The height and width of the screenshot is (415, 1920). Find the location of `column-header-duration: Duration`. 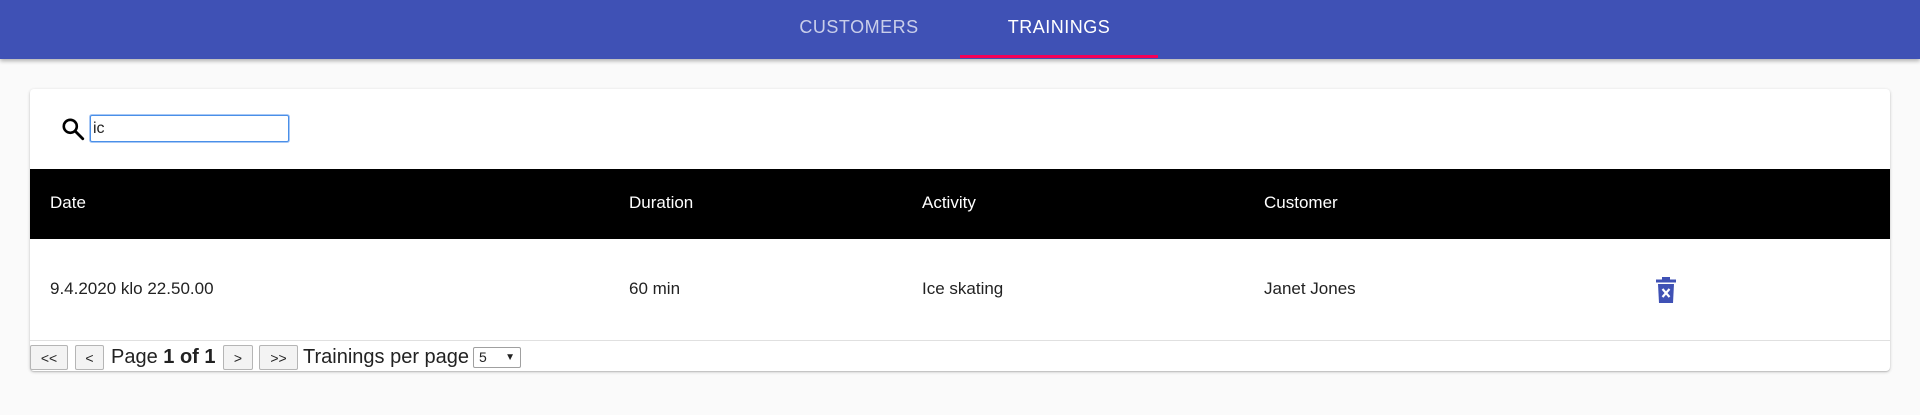

column-header-duration: Duration is located at coordinates (661, 203).